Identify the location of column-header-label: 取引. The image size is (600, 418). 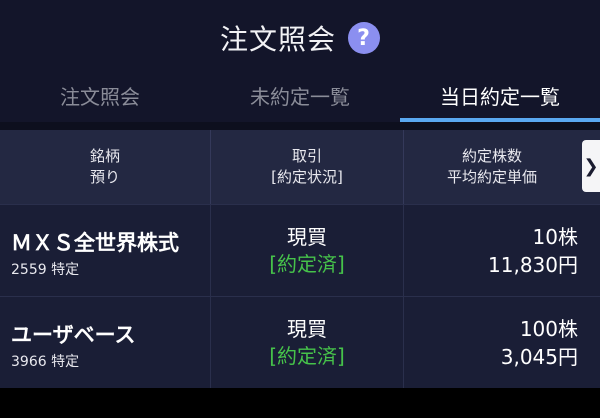
(306, 156).